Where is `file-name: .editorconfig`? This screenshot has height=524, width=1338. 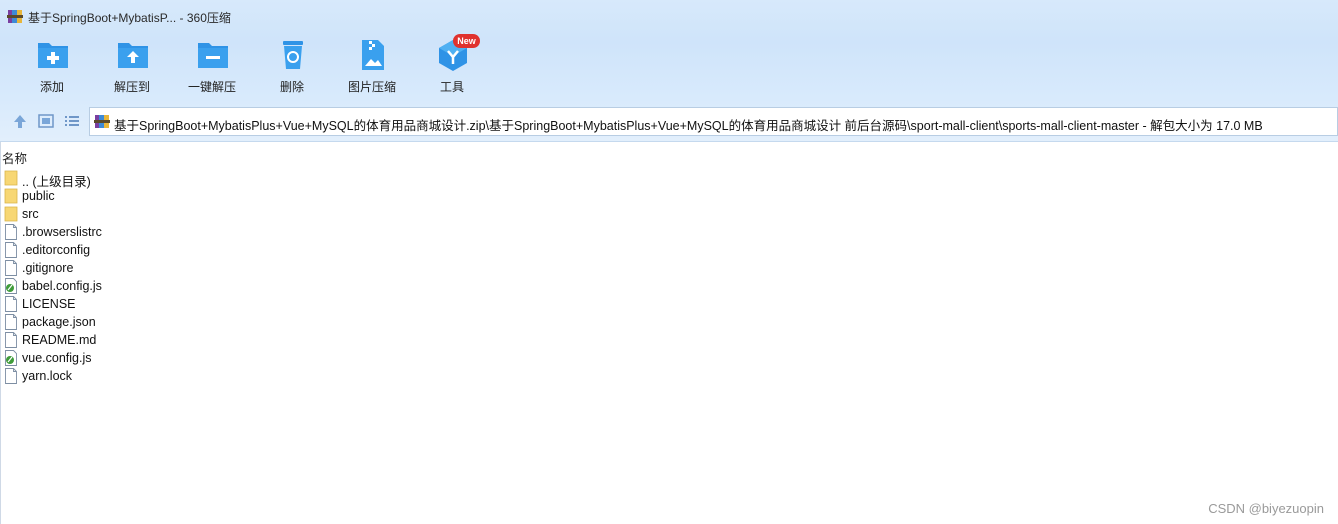 file-name: .editorconfig is located at coordinates (56, 250).